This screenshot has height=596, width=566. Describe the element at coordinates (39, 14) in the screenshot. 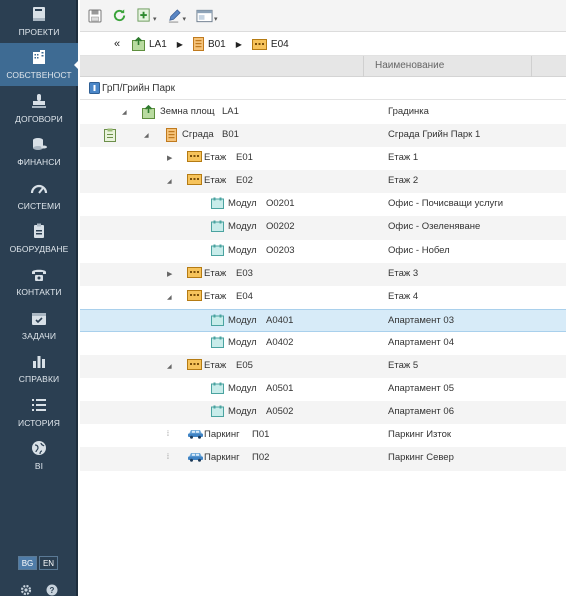

I see `book-icon` at that location.